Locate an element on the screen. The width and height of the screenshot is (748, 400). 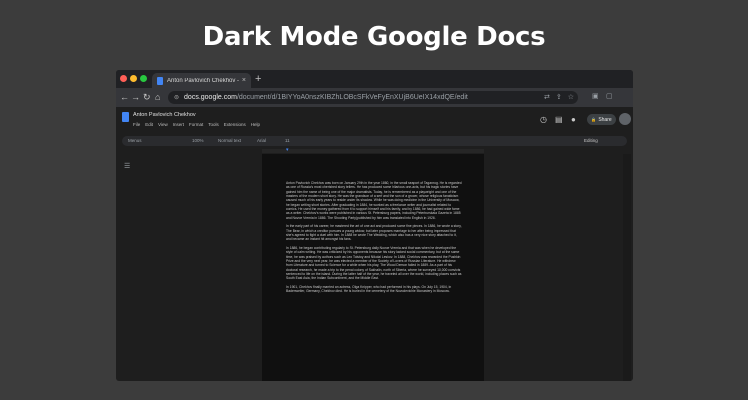
scrollbar is located at coordinates (627, 267).